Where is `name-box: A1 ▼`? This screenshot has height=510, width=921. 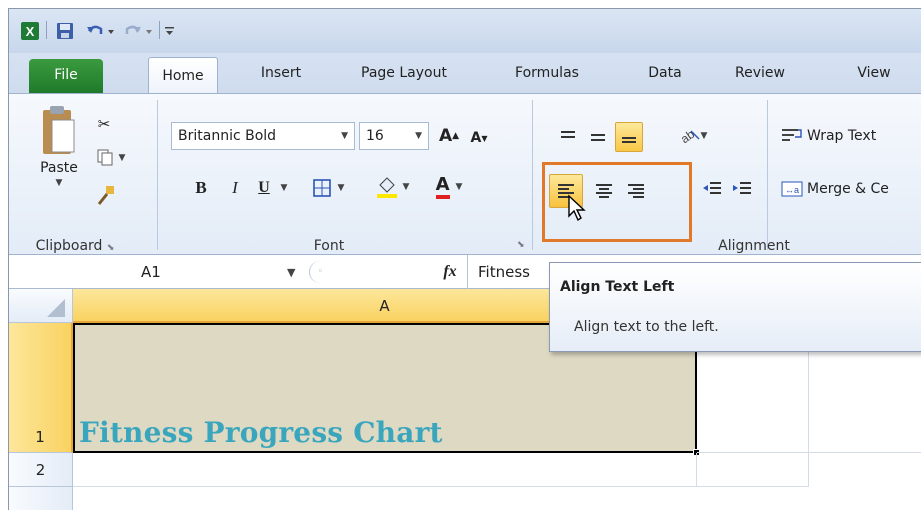 name-box: A1 ▼ is located at coordinates (159, 272).